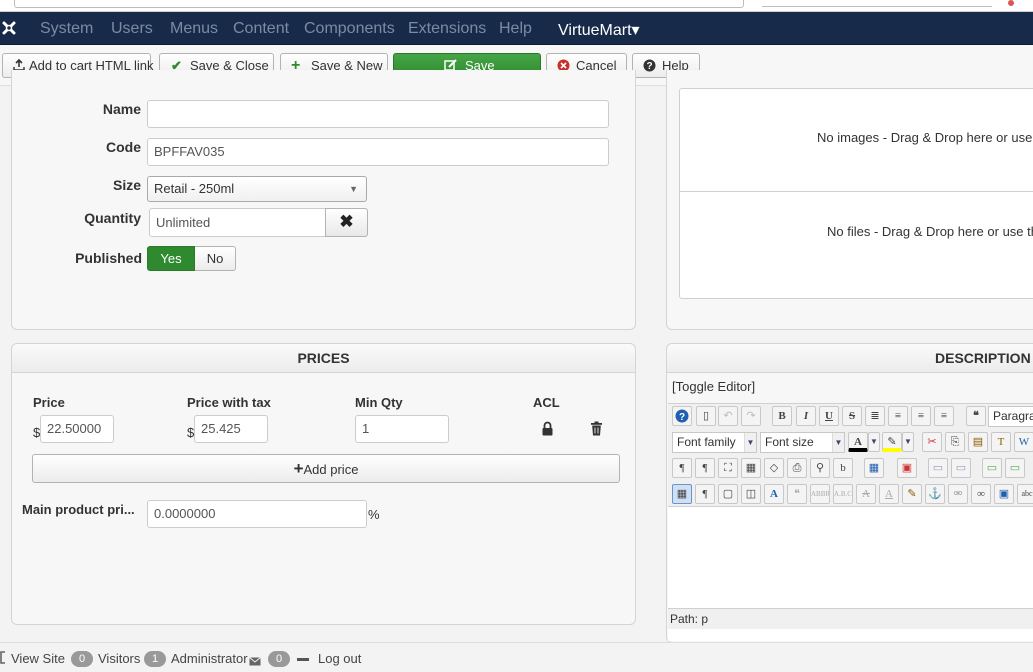  What do you see at coordinates (349, 29) in the screenshot?
I see `menu-components: Components` at bounding box center [349, 29].